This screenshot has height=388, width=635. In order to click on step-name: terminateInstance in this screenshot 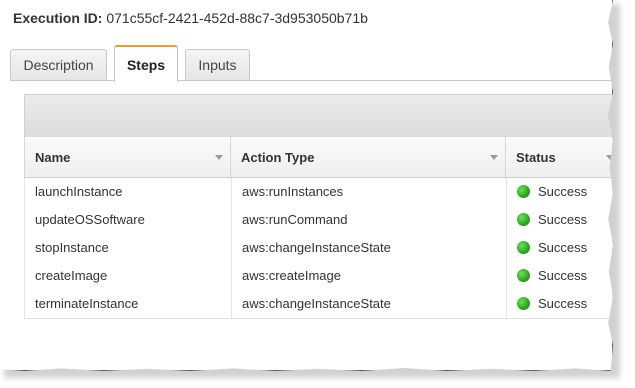, I will do `click(87, 303)`.